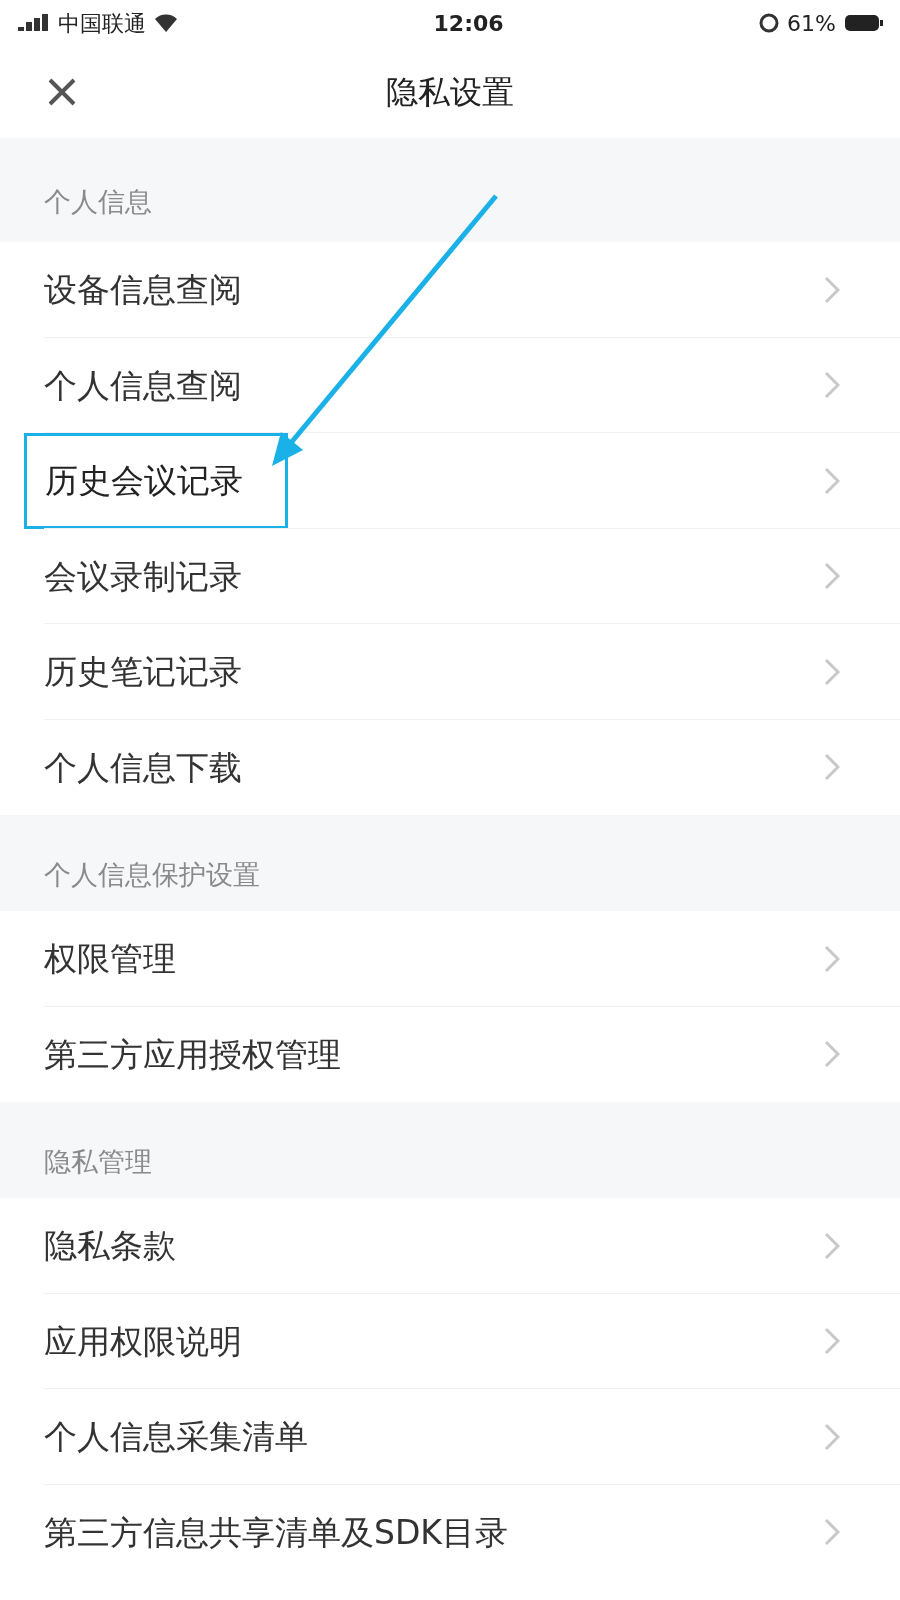  Describe the element at coordinates (143, 1341) in the screenshot. I see `menu-item-label: 应用权限说明` at that location.